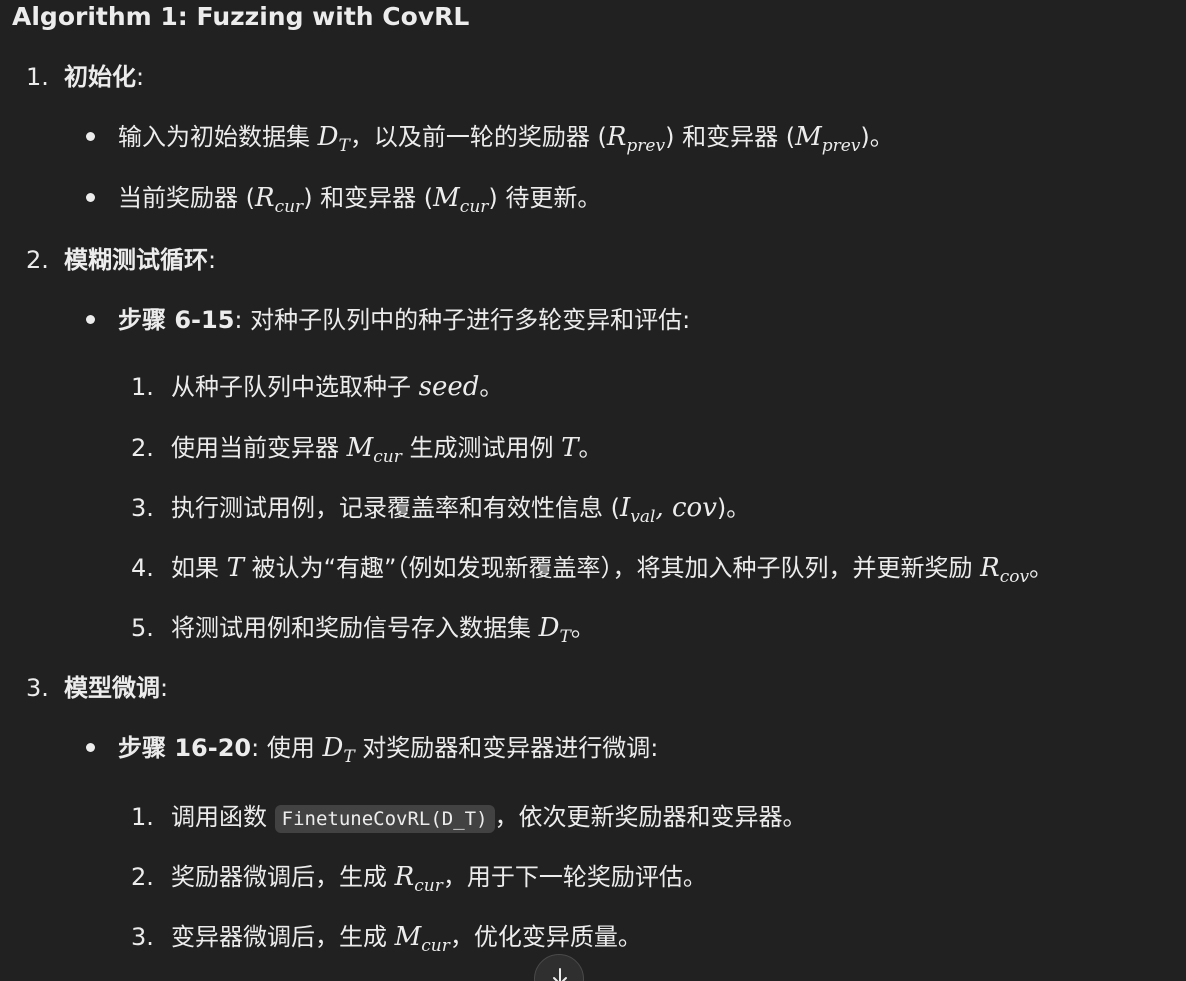  Describe the element at coordinates (100, 77) in the screenshot. I see `section-heading: 初始化` at that location.